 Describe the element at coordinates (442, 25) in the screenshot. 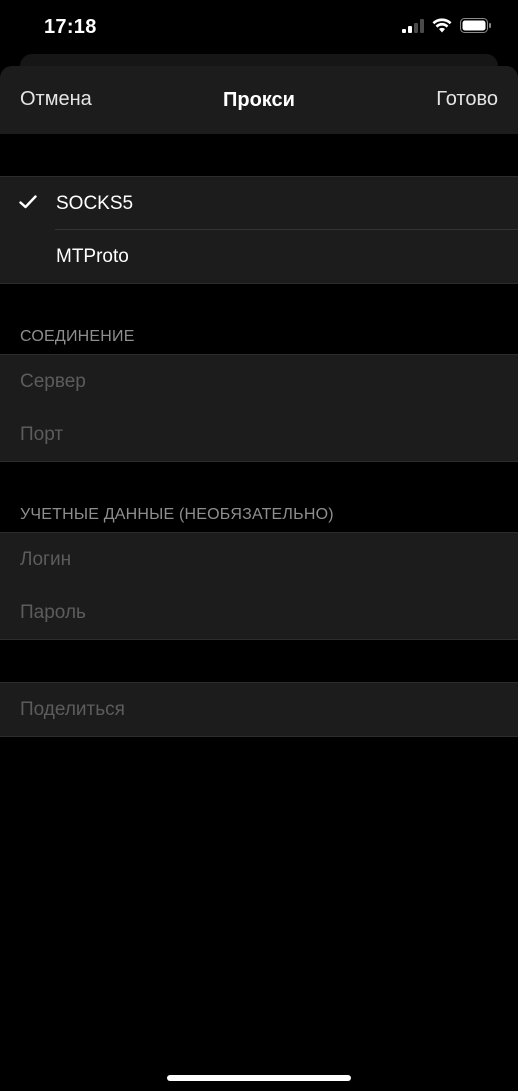

I see `wifi-icon` at that location.